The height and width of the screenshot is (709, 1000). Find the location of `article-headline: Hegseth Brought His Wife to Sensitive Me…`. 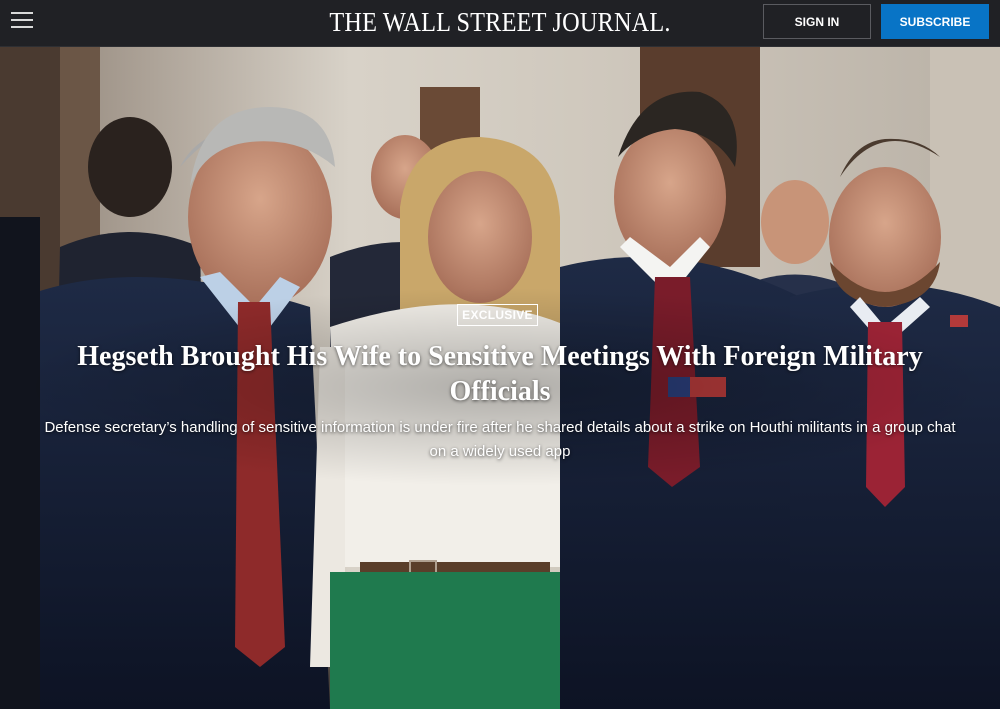

article-headline: Hegseth Brought His Wife to Sensitive Me… is located at coordinates (500, 374).